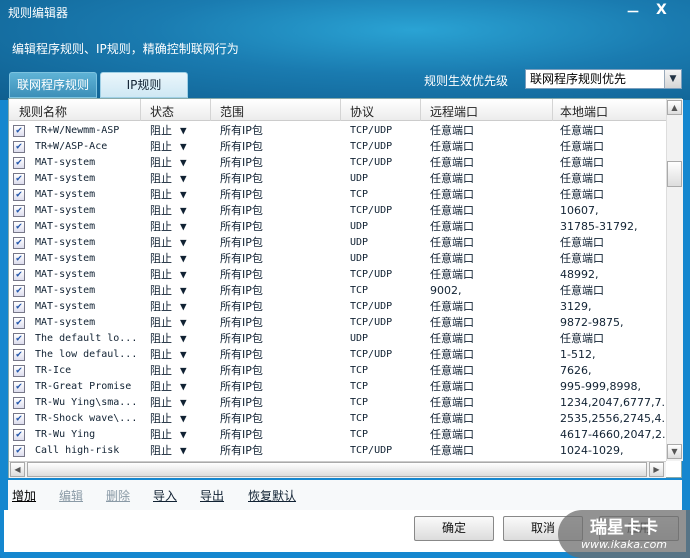 This screenshot has width=690, height=558. I want to click on close-button: X, so click(661, 10).